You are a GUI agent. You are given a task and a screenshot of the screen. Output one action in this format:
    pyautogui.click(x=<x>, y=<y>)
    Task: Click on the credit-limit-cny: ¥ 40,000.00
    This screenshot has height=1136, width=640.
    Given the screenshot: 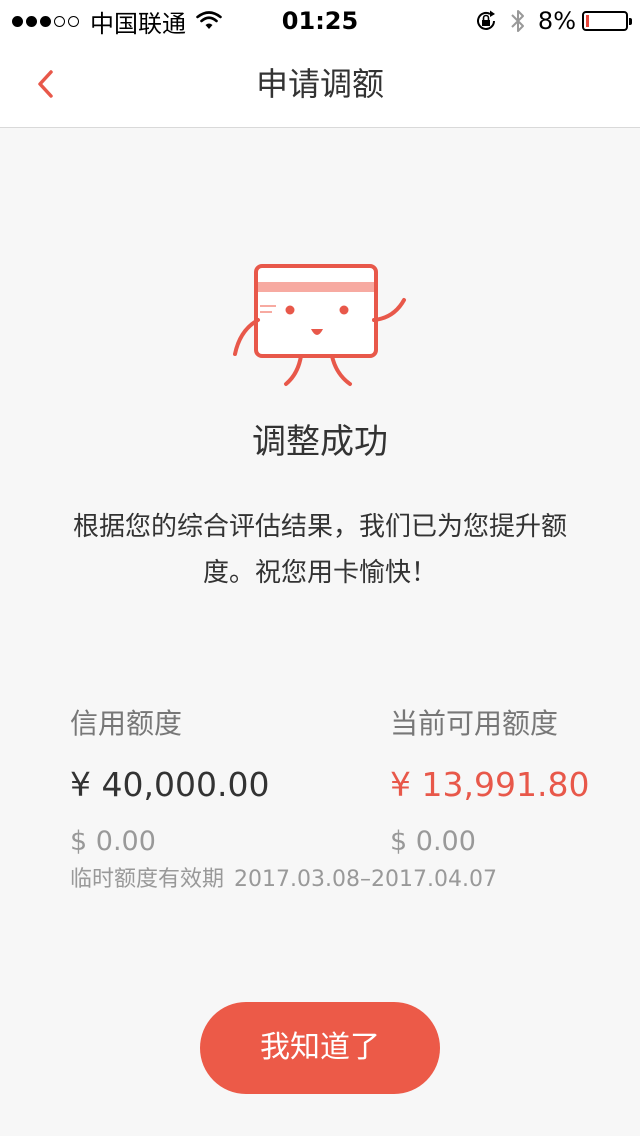 What is the action you would take?
    pyautogui.click(x=170, y=784)
    